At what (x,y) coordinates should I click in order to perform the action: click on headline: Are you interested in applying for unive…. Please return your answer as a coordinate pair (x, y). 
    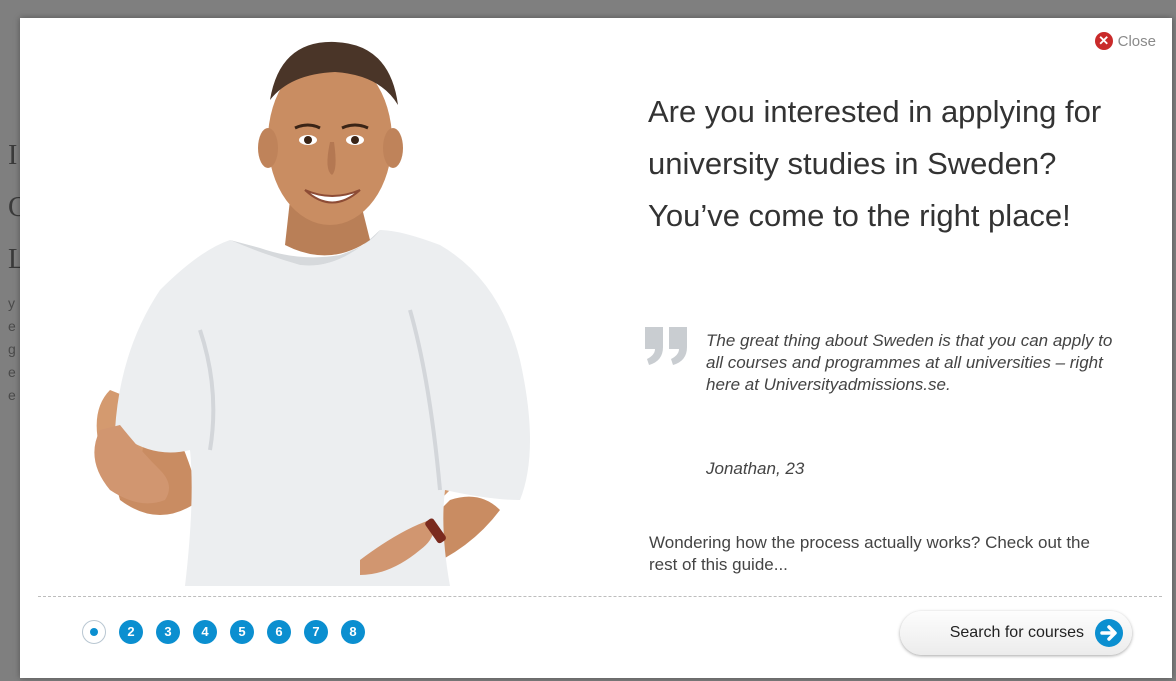
    Looking at the image, I should click on (875, 163).